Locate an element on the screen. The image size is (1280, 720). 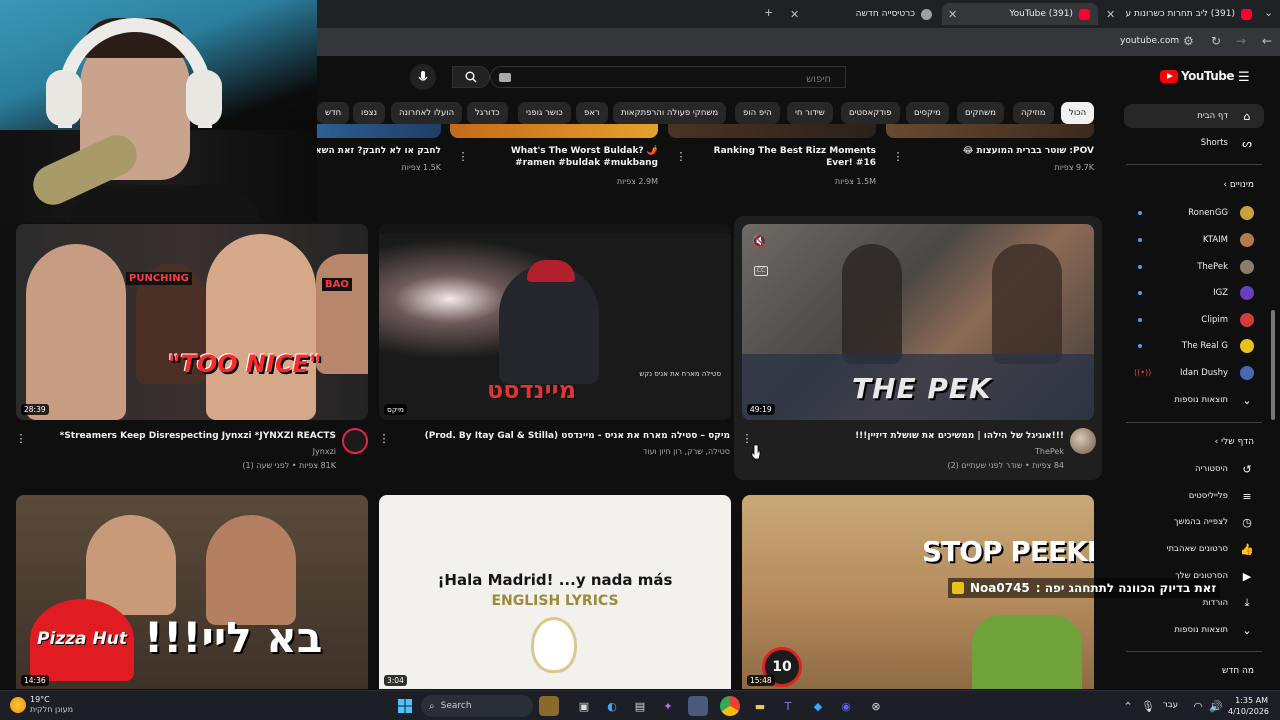
tab-search-icon: ⌄ is located at coordinates (1268, 12).